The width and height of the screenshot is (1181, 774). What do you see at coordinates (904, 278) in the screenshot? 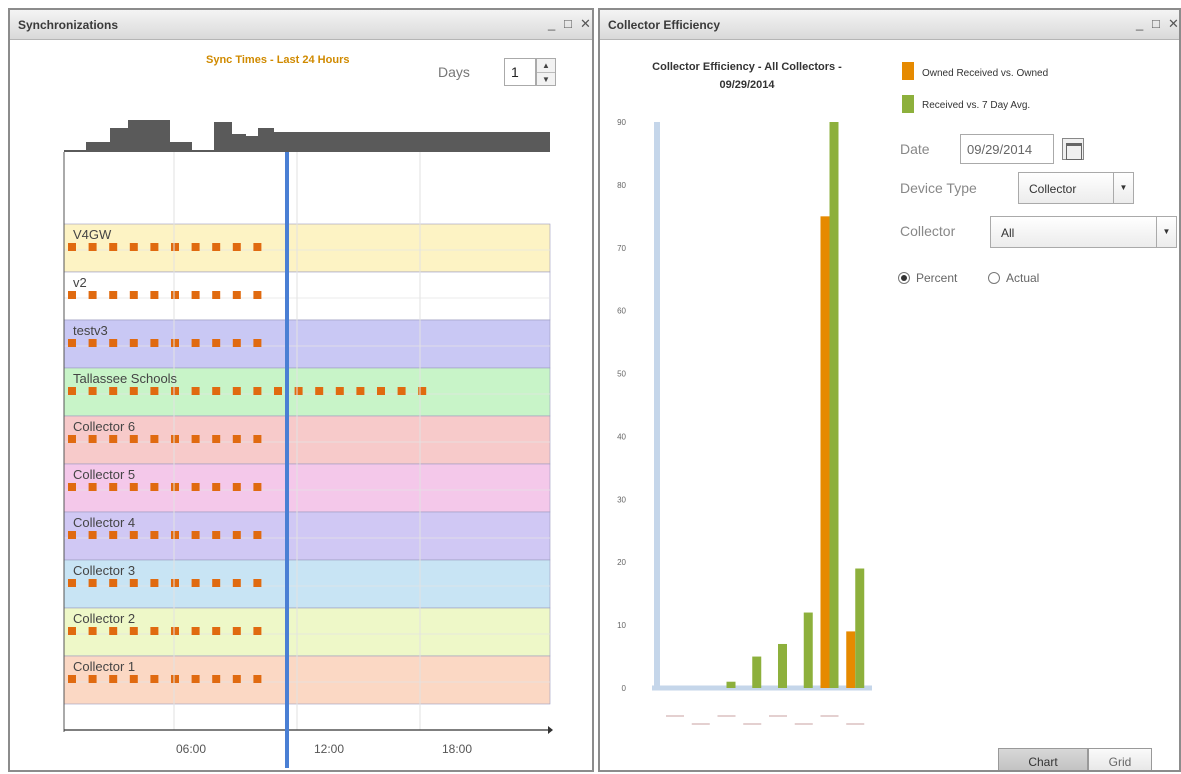
I see `percent-radio` at bounding box center [904, 278].